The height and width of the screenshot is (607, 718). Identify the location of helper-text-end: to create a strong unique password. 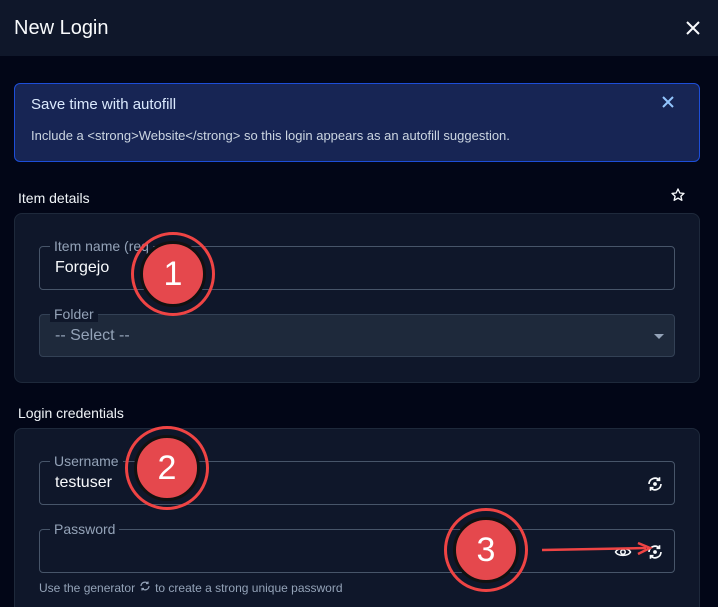
(249, 587).